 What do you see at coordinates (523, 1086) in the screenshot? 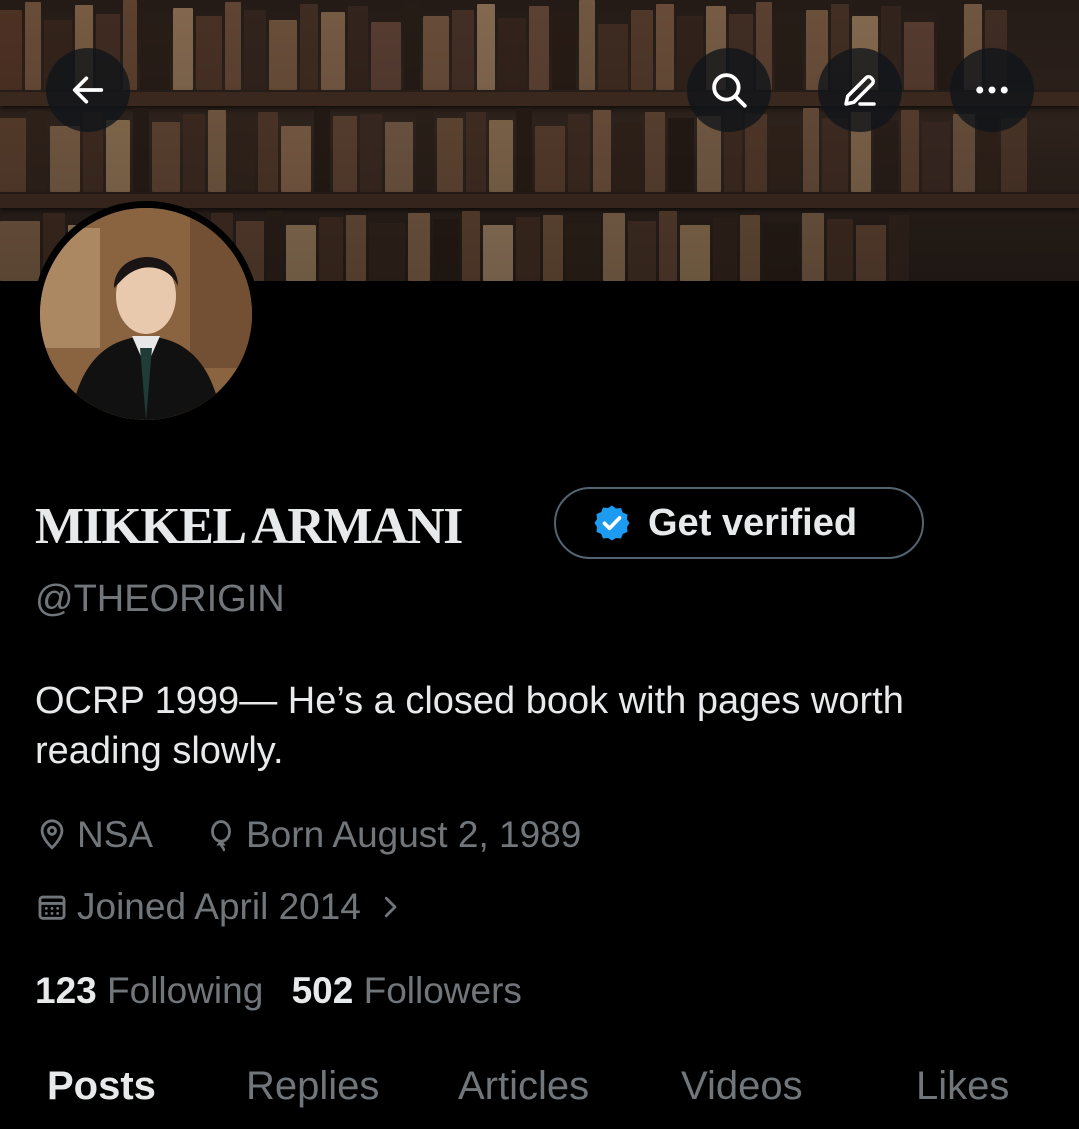
I see `tab-articles: Articles` at bounding box center [523, 1086].